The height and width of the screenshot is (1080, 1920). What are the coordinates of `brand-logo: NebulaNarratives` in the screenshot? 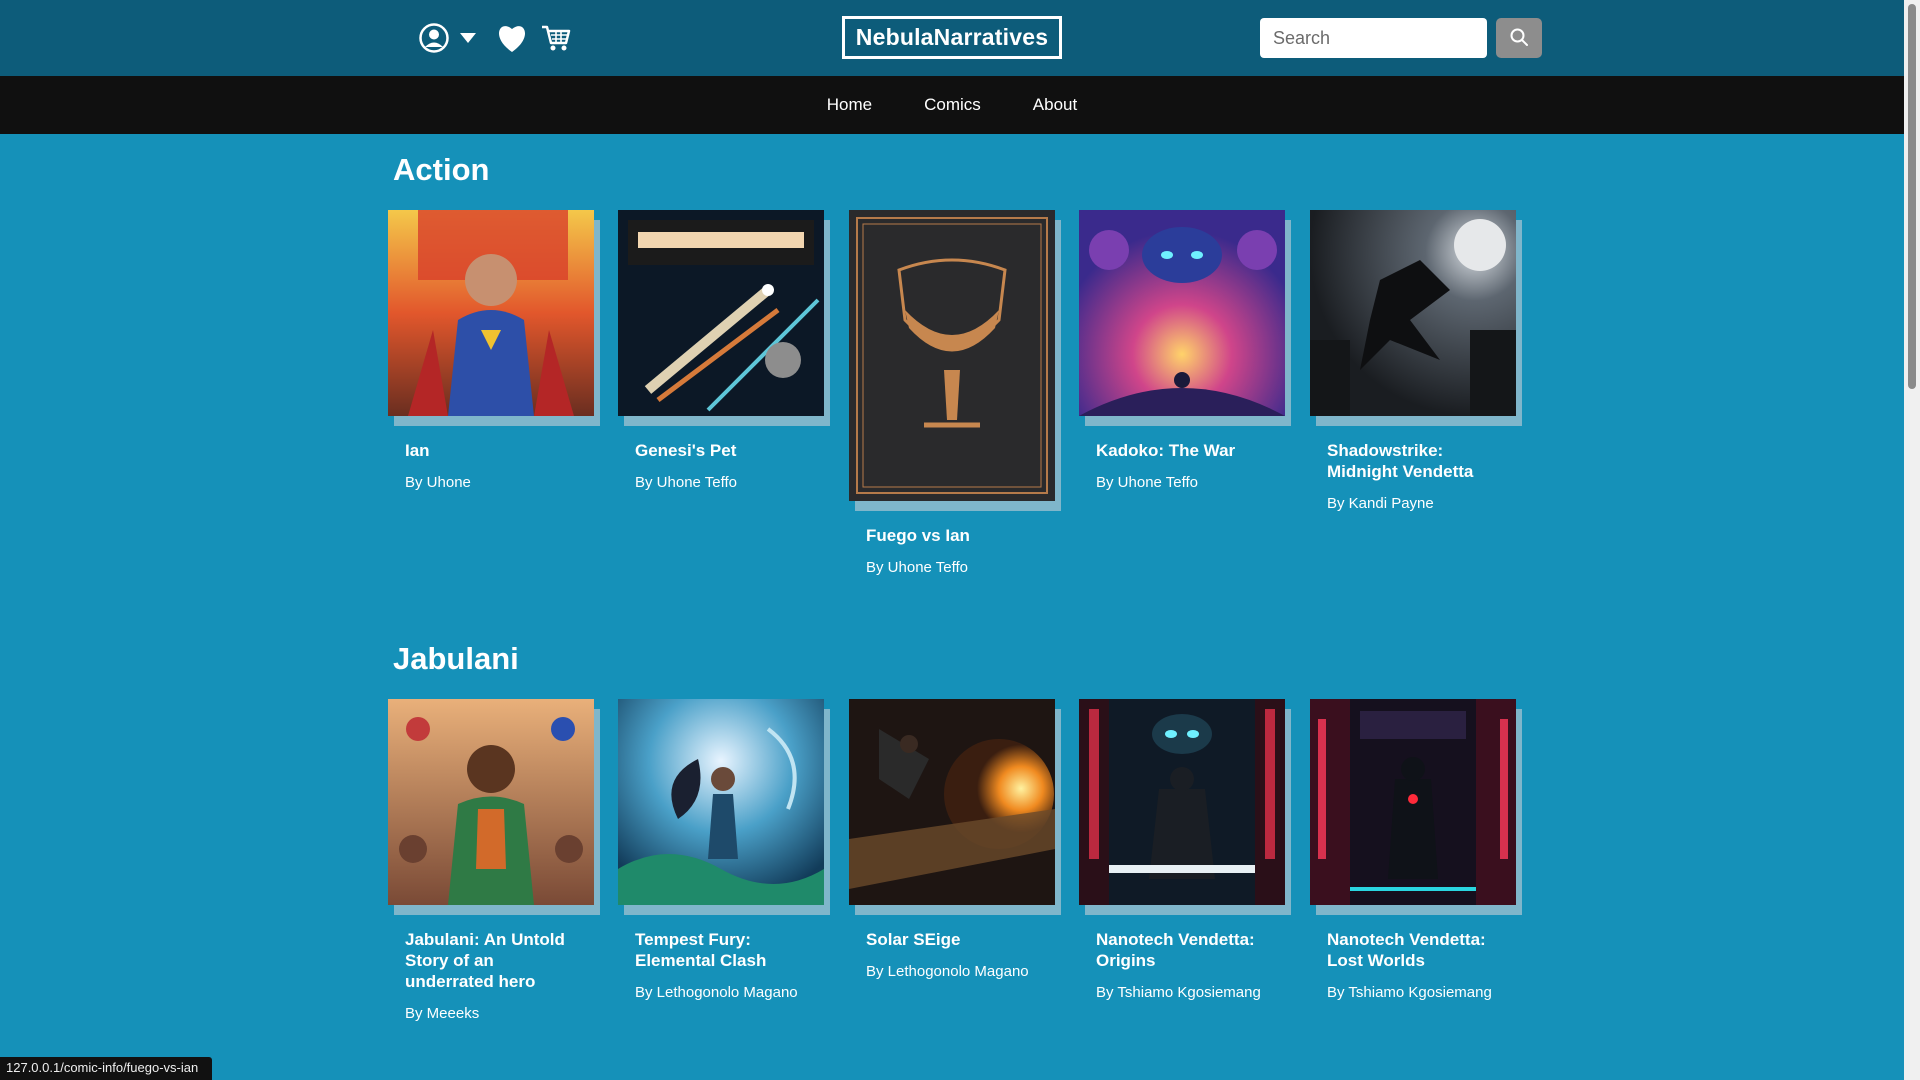 It's located at (952, 37).